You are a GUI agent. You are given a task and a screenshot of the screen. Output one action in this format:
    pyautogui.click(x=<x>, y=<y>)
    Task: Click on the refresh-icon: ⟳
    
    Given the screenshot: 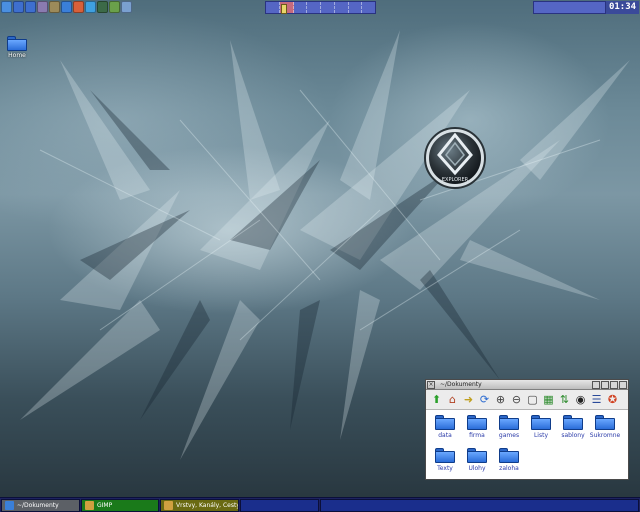 What is the action you would take?
    pyautogui.click(x=484, y=399)
    